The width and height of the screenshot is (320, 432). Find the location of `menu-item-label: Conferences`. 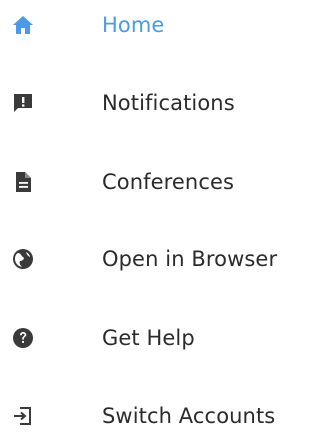

menu-item-label: Conferences is located at coordinates (168, 182).